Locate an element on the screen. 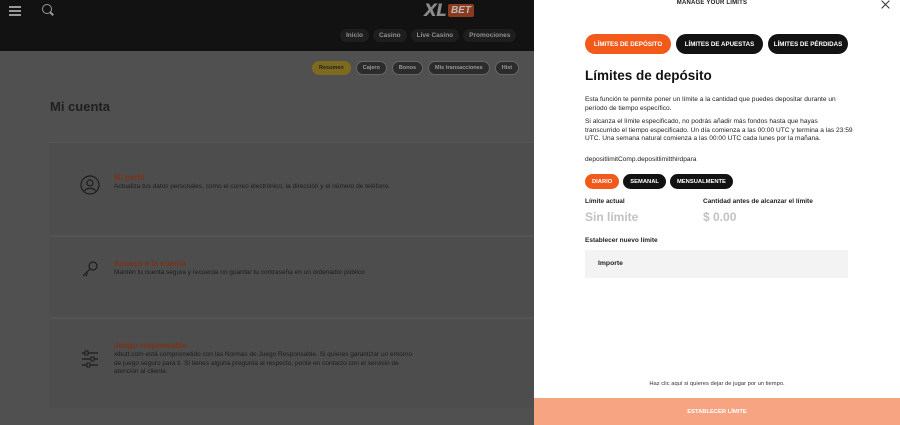  user-icon is located at coordinates (90, 185).